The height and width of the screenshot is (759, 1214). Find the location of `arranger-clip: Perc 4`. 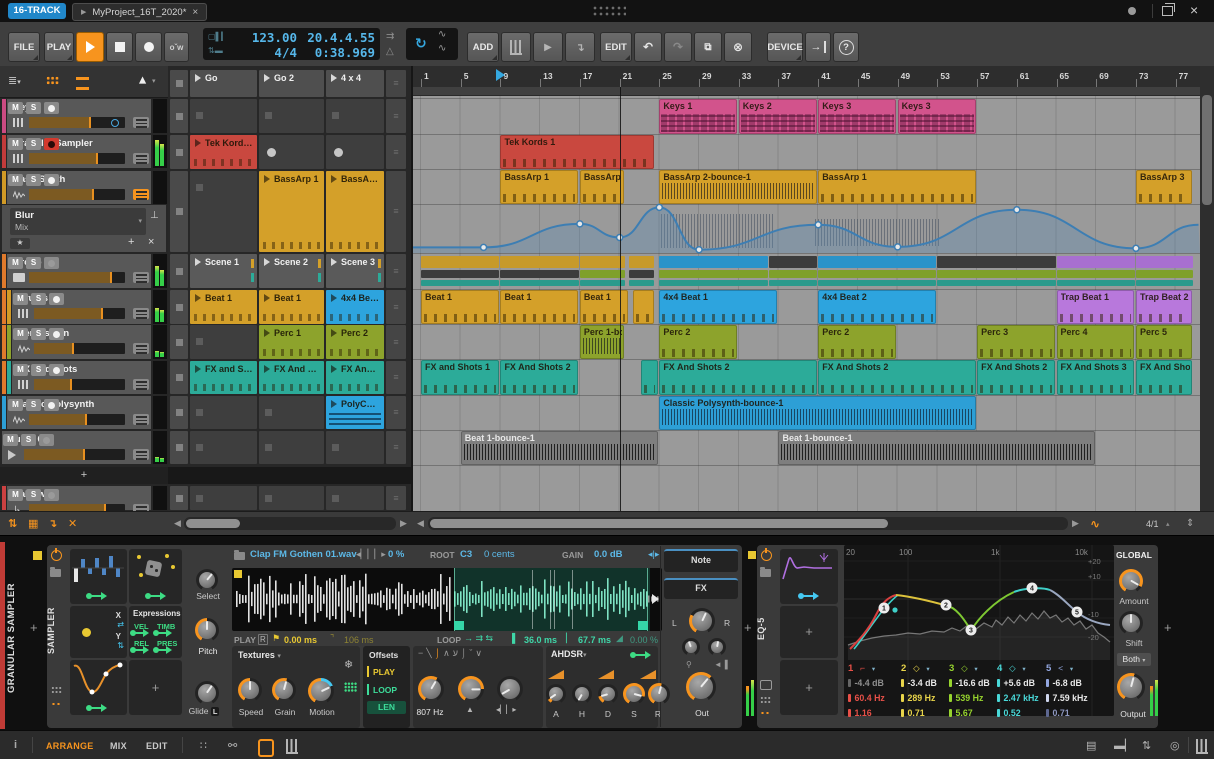

arranger-clip: Perc 4 is located at coordinates (1095, 342).